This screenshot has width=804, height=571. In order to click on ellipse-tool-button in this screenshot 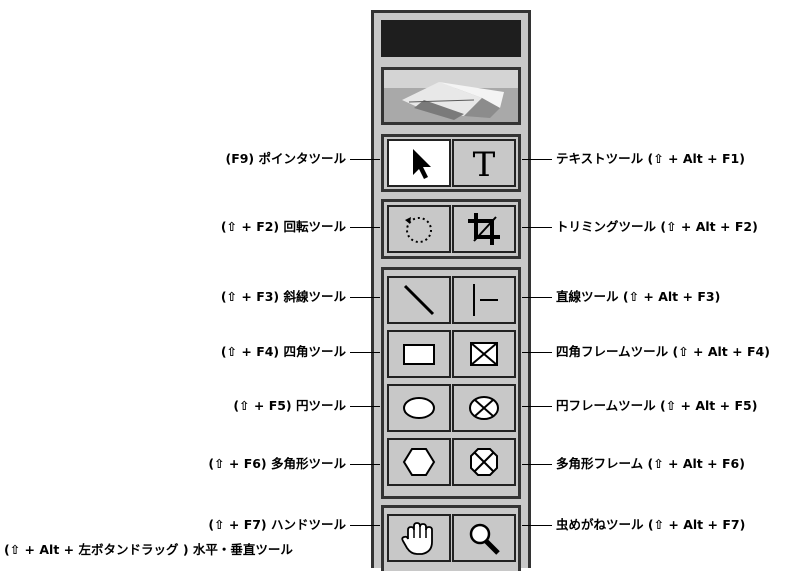, I will do `click(419, 408)`.